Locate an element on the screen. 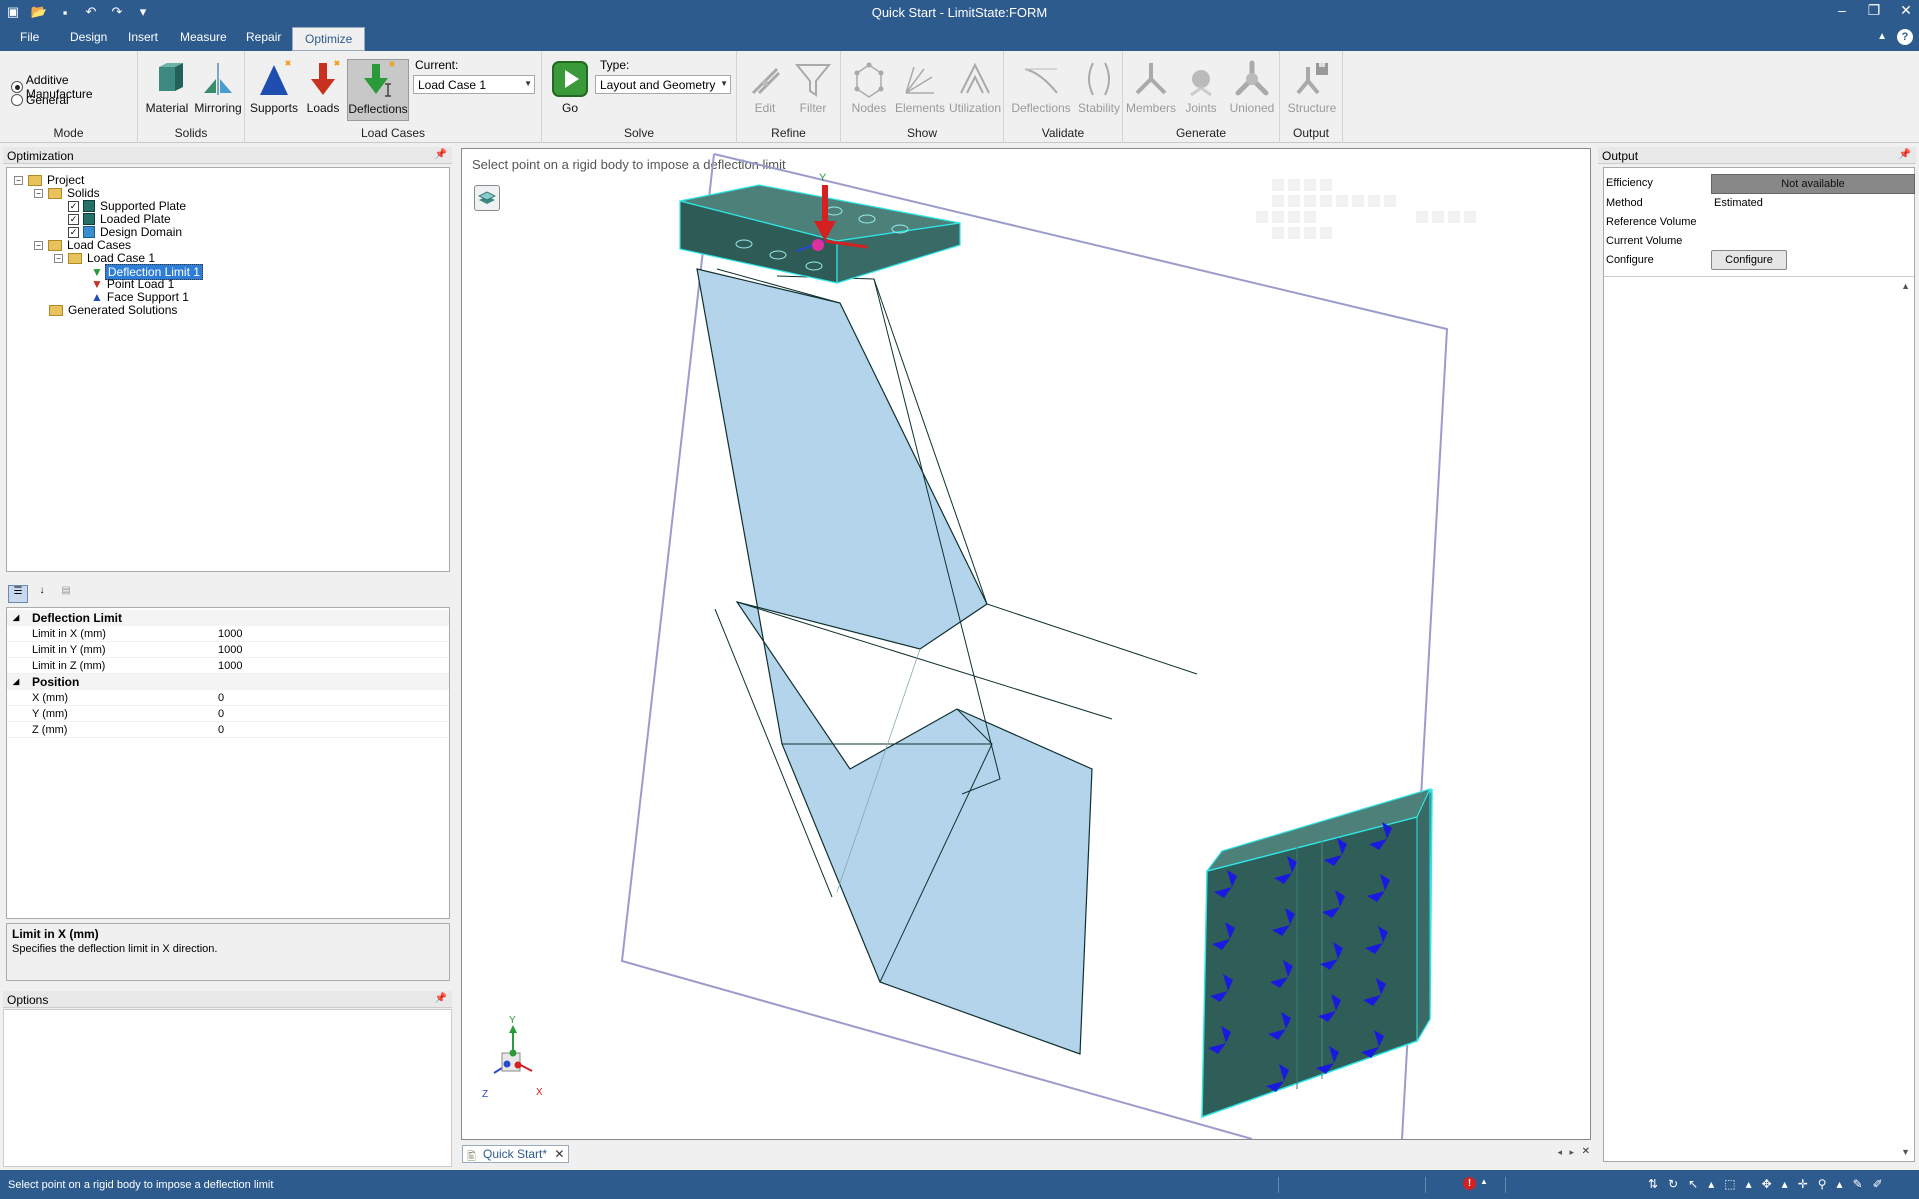  tree-node-loaded-plate: ✓ Loaded Plate is located at coordinates (119, 219).